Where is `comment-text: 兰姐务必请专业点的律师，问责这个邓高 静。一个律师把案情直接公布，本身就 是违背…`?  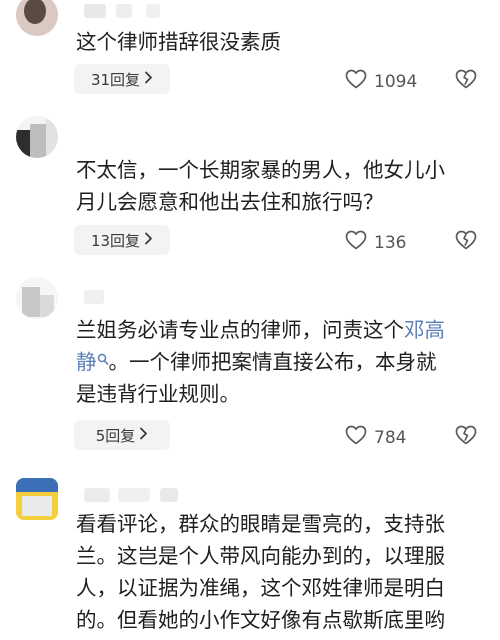
comment-text: 兰姐务必请专业点的律师，问责这个邓高 静。一个律师把案情直接公布，本身就 是违背… is located at coordinates (281, 362).